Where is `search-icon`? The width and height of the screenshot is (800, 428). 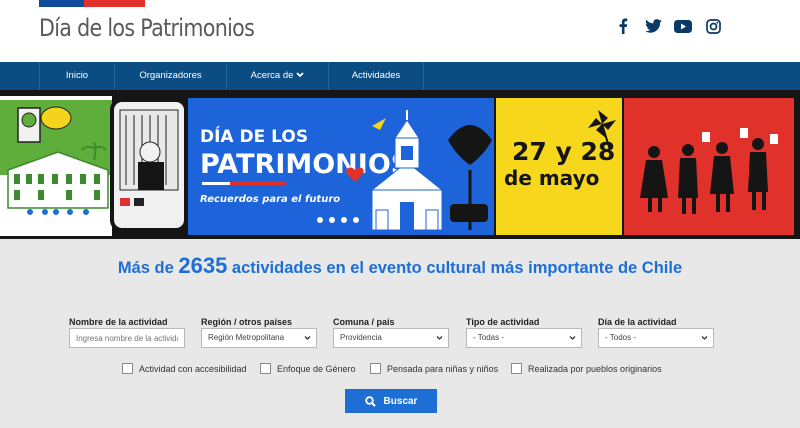
search-icon is located at coordinates (370, 401).